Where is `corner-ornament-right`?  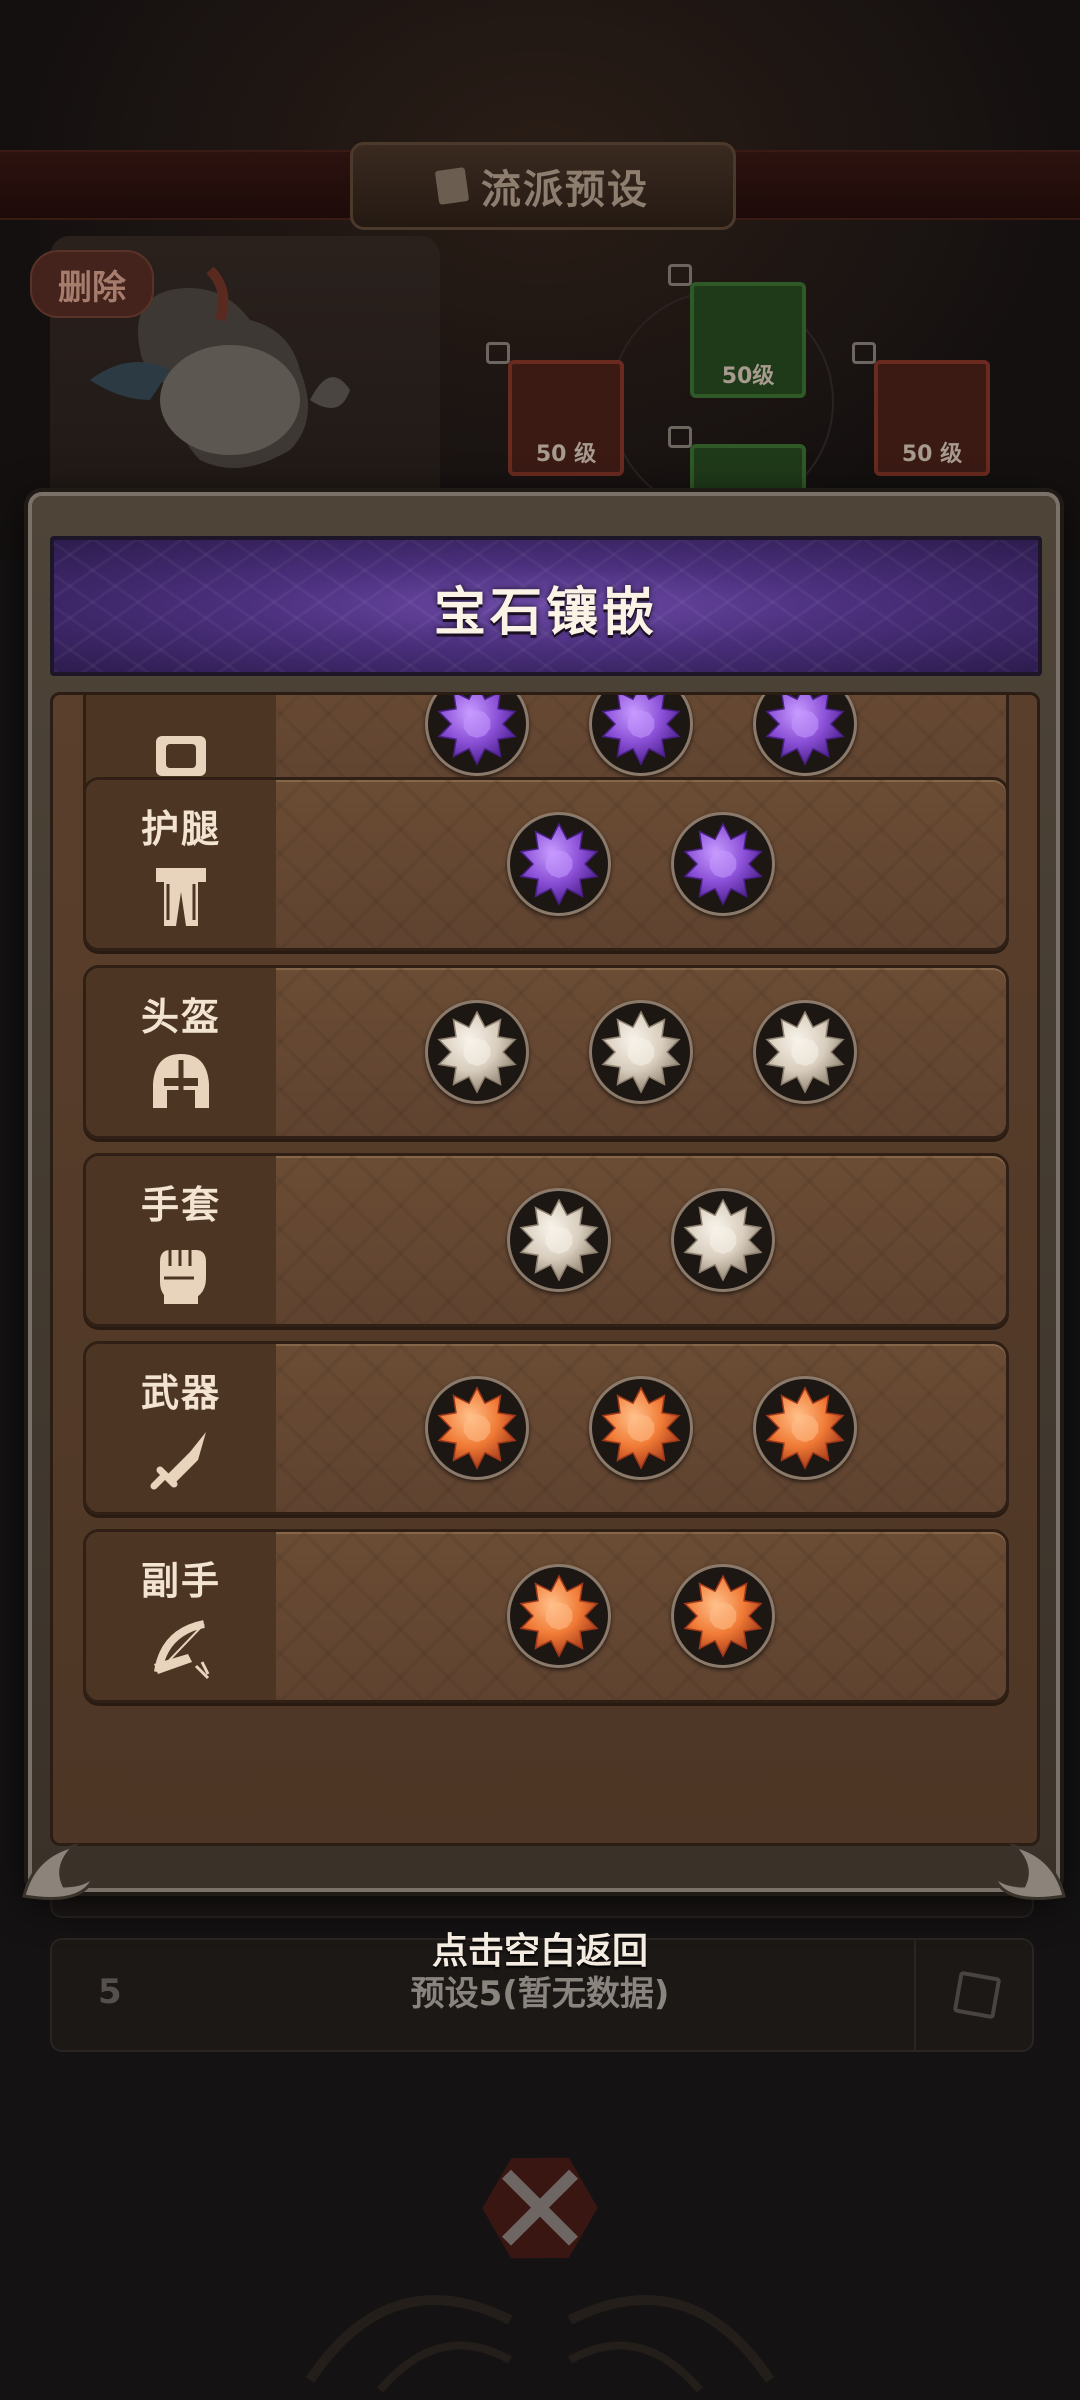
corner-ornament-right is located at coordinates (1029, 1871).